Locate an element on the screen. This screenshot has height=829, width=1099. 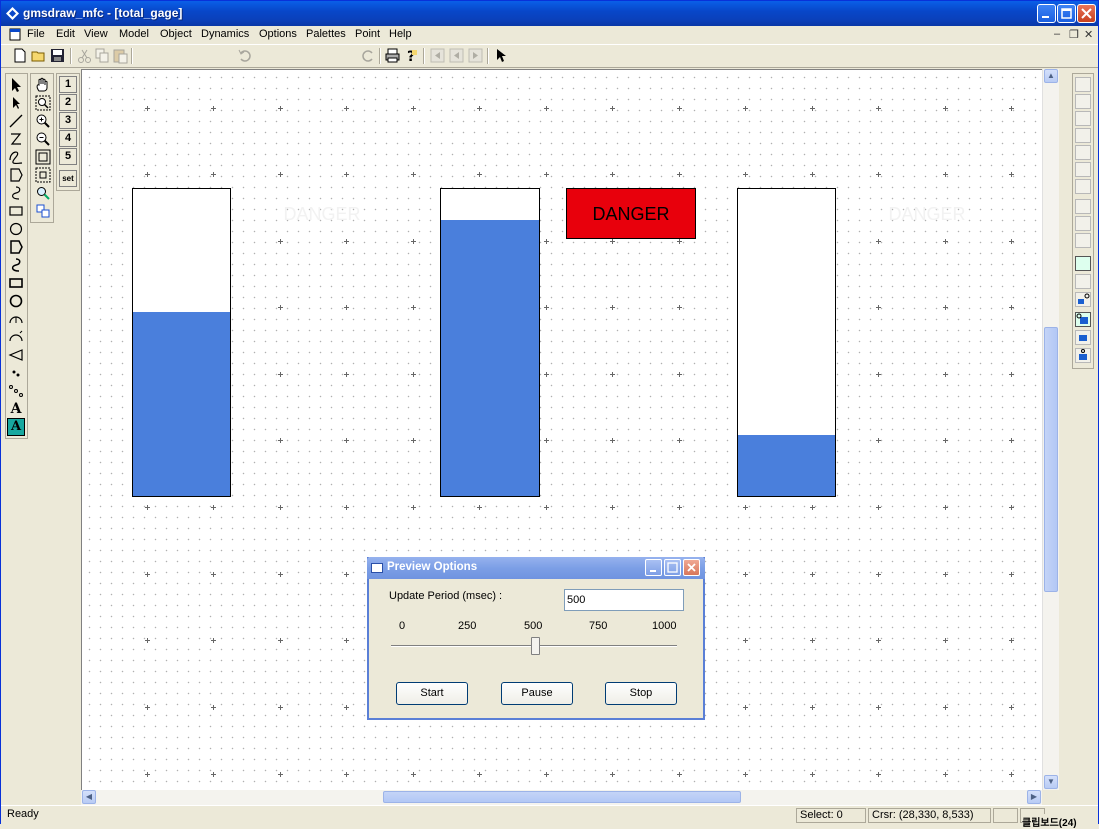
update-period-input: 500 is located at coordinates (624, 600).